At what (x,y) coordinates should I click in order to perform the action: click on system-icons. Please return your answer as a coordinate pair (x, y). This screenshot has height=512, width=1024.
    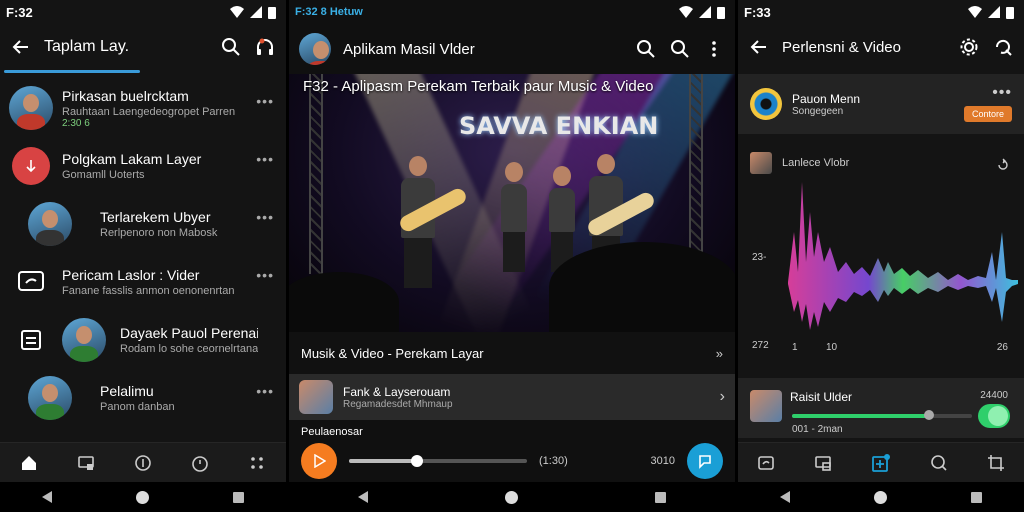
    Looking at the image, I should click on (702, 12).